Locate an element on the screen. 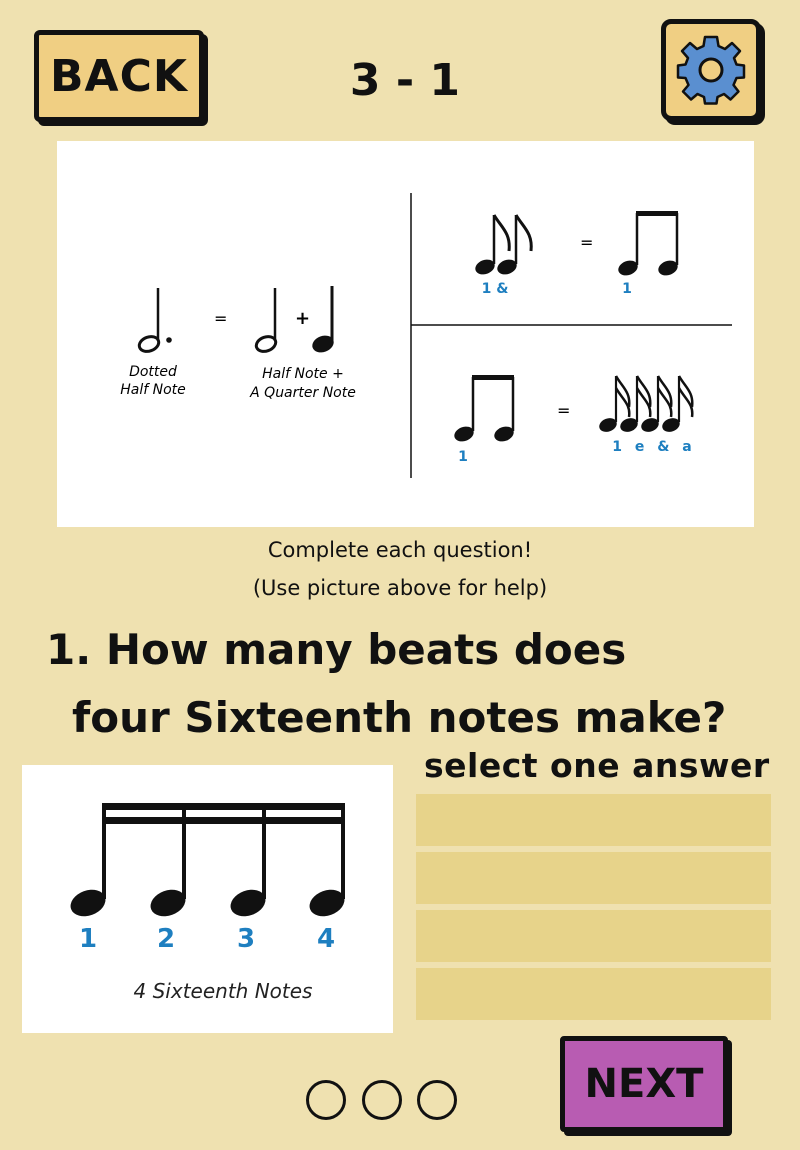 This screenshot has width=800, height=1150. beamed-sixteenth-notes-icon is located at coordinates (207, 860).